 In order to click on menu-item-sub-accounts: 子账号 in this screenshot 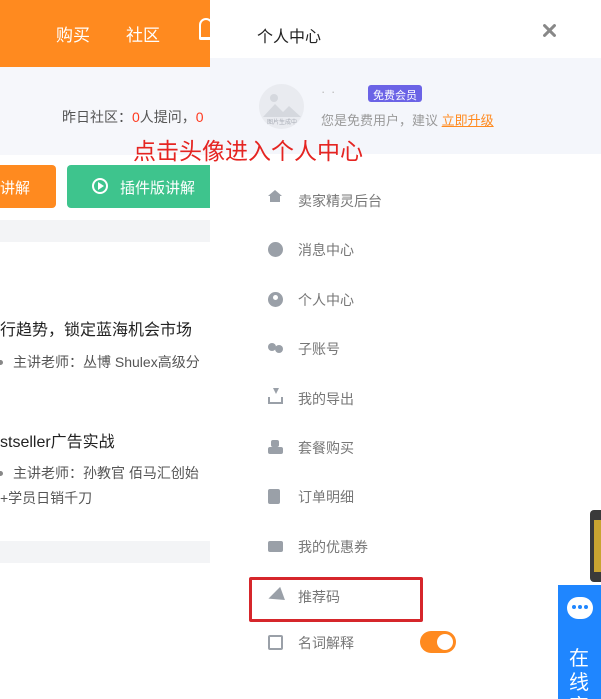, I will do `click(381, 349)`.